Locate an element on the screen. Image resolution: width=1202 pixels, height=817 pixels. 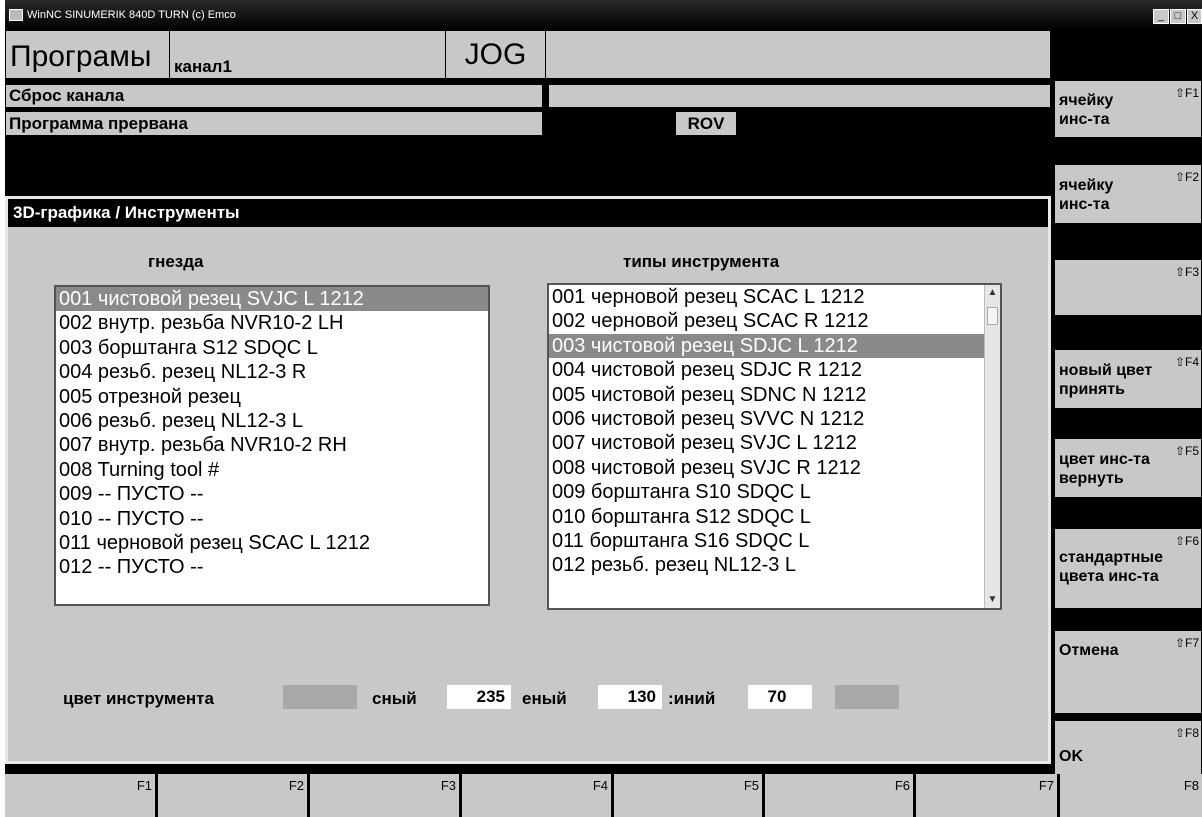
fkey-f5: F5 is located at coordinates (689, 795).